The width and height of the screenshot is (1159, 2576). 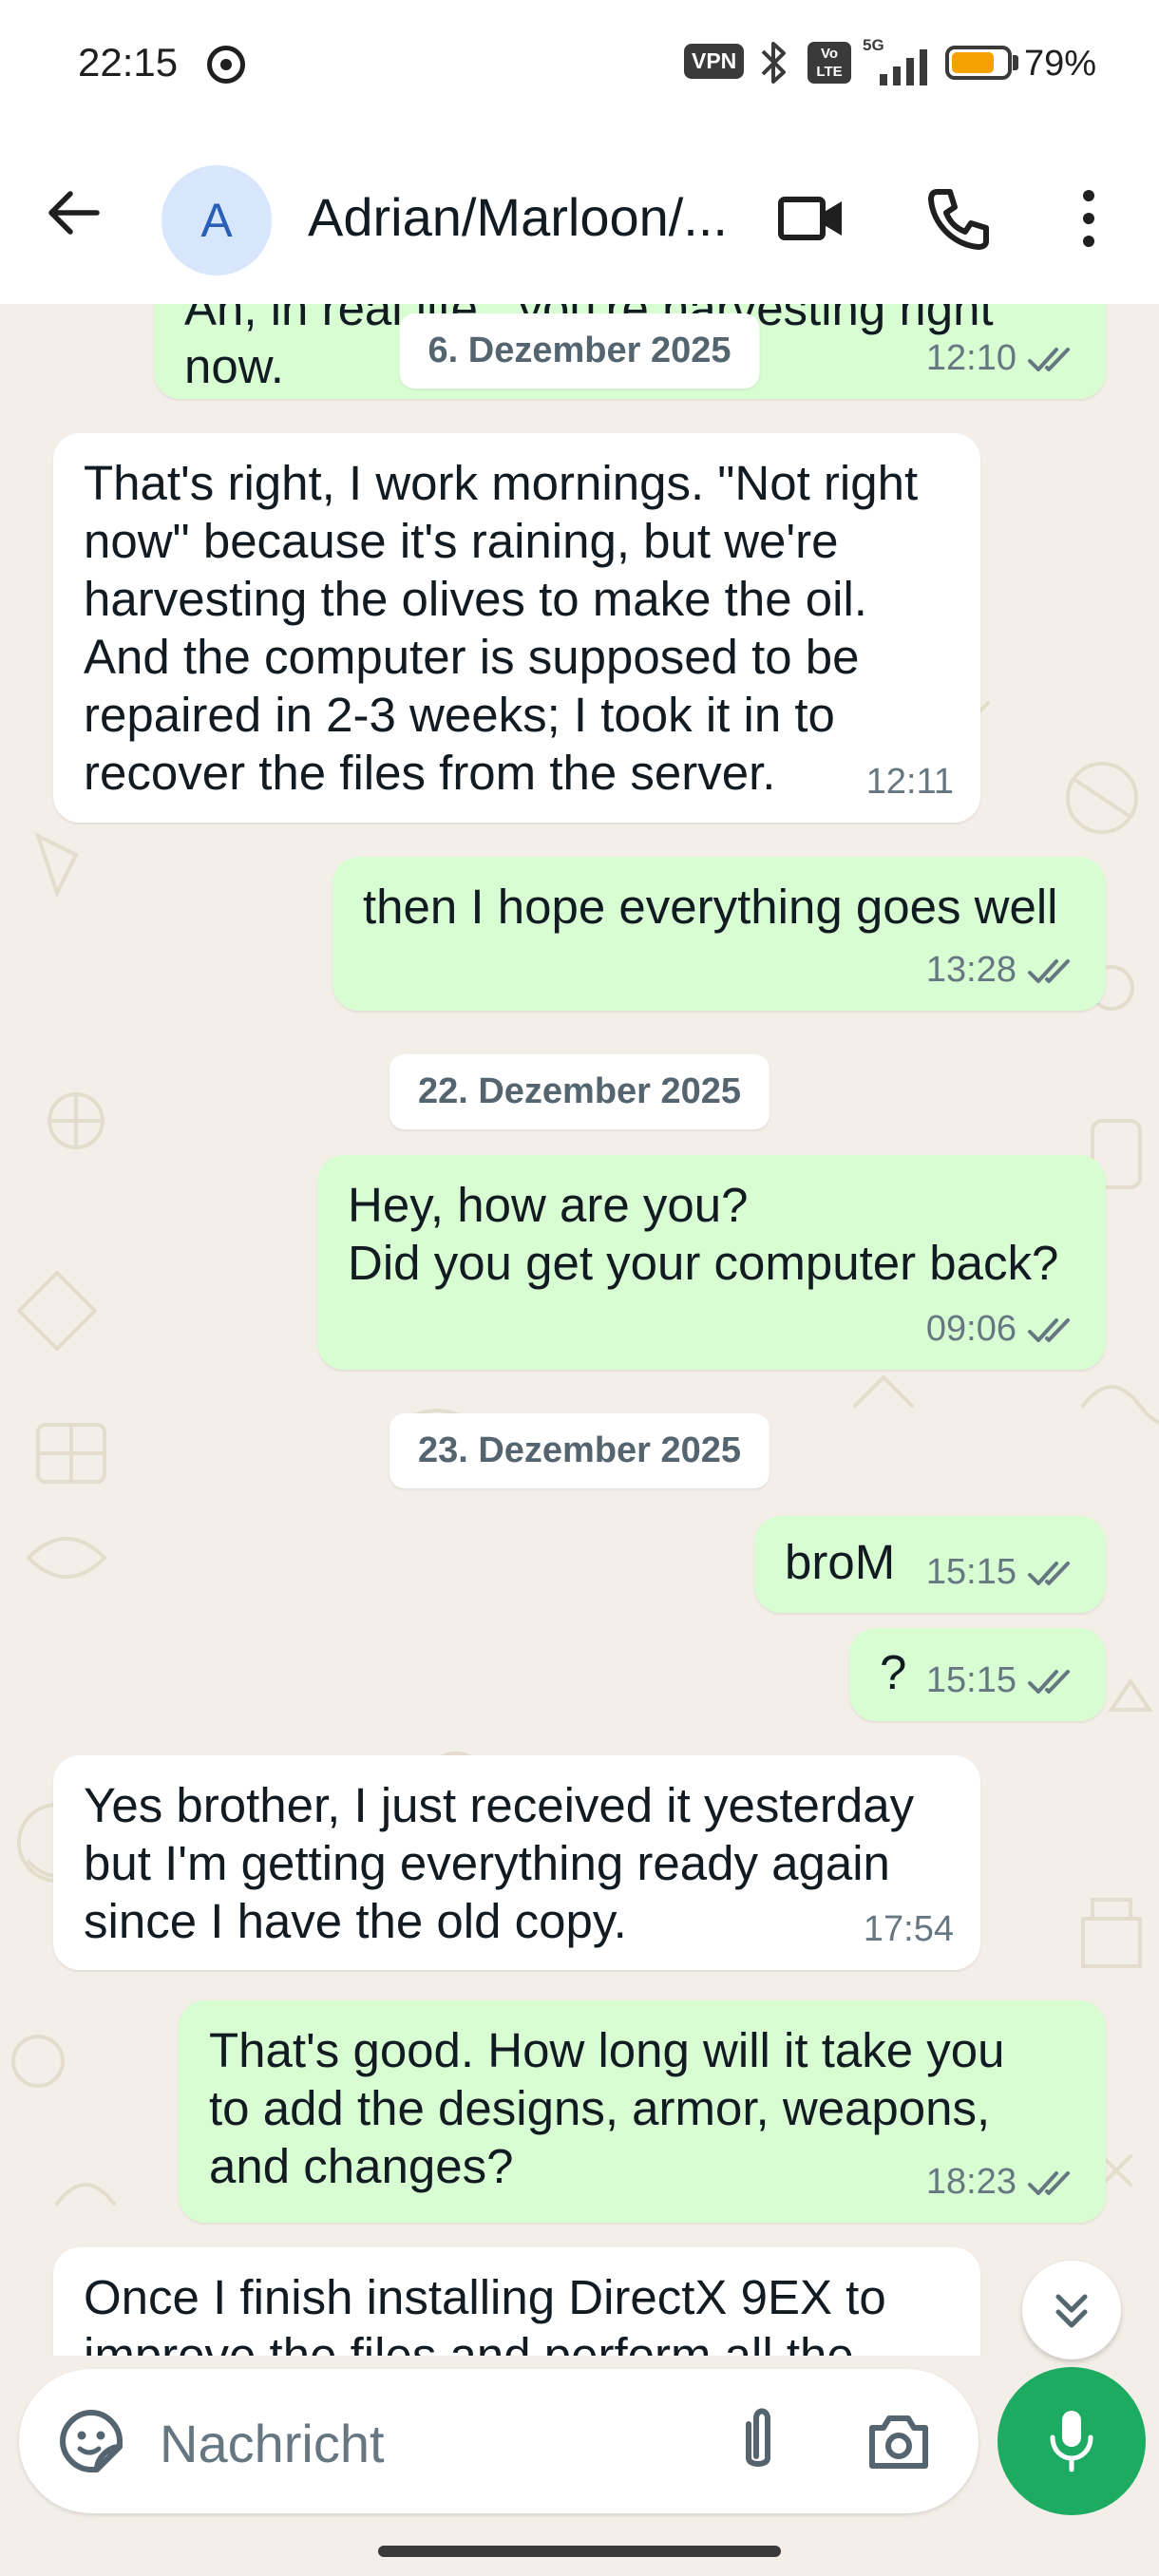 What do you see at coordinates (714, 61) in the screenshot?
I see `vpn-badge: VPN` at bounding box center [714, 61].